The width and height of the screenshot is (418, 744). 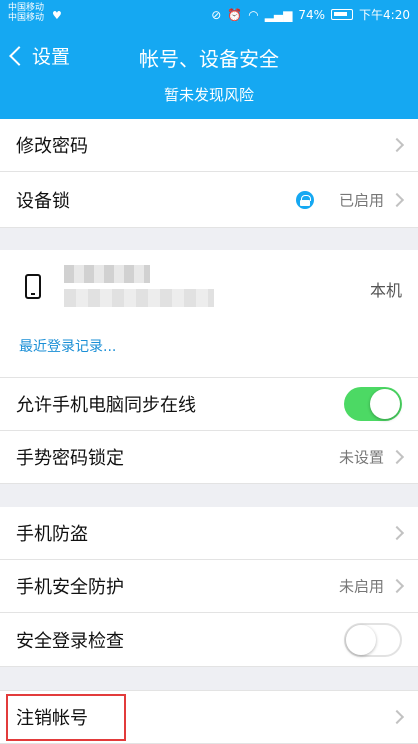 What do you see at coordinates (209, 533) in the screenshot?
I see `anti-theft-row: 手机防盗` at bounding box center [209, 533].